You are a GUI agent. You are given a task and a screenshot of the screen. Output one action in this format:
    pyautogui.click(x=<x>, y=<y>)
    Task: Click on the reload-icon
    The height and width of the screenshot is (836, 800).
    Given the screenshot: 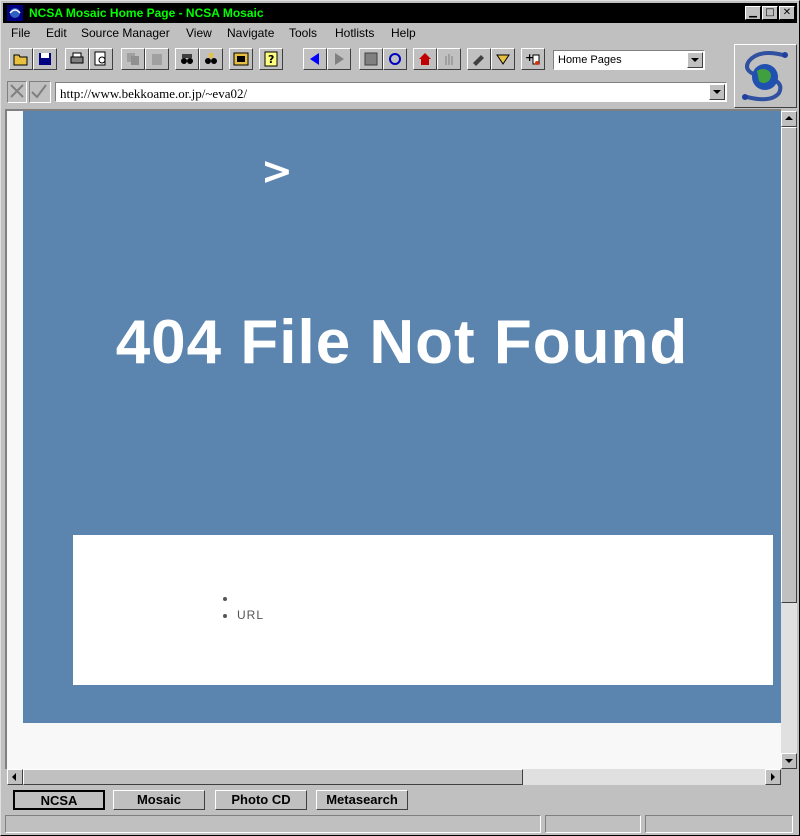 What is the action you would take?
    pyautogui.click(x=395, y=59)
    